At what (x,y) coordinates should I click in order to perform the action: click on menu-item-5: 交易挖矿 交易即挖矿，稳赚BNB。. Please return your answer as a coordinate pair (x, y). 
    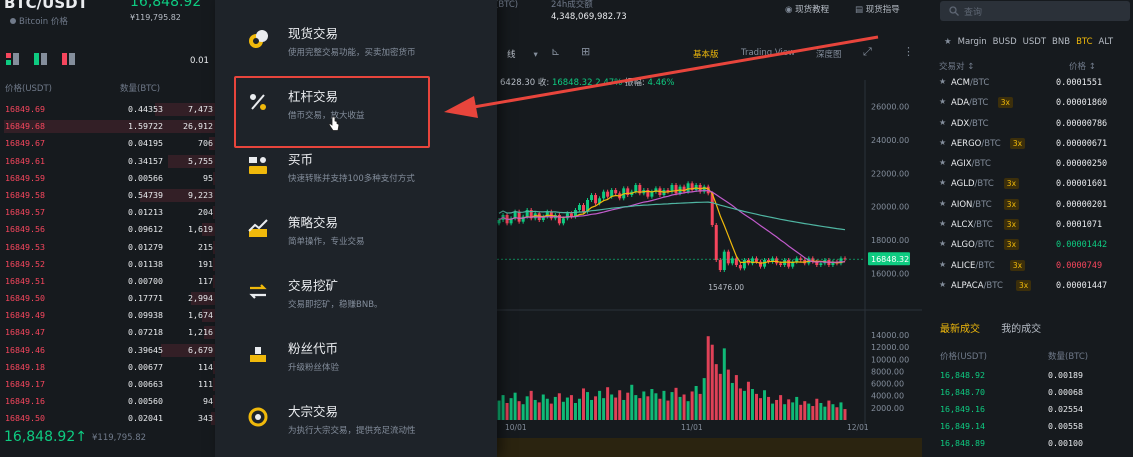
    Looking at the image, I should click on (356, 295).